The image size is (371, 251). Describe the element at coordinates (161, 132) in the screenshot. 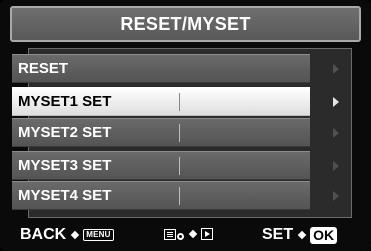

I see `menu-item-myset2-set: MYSET2 SET` at that location.